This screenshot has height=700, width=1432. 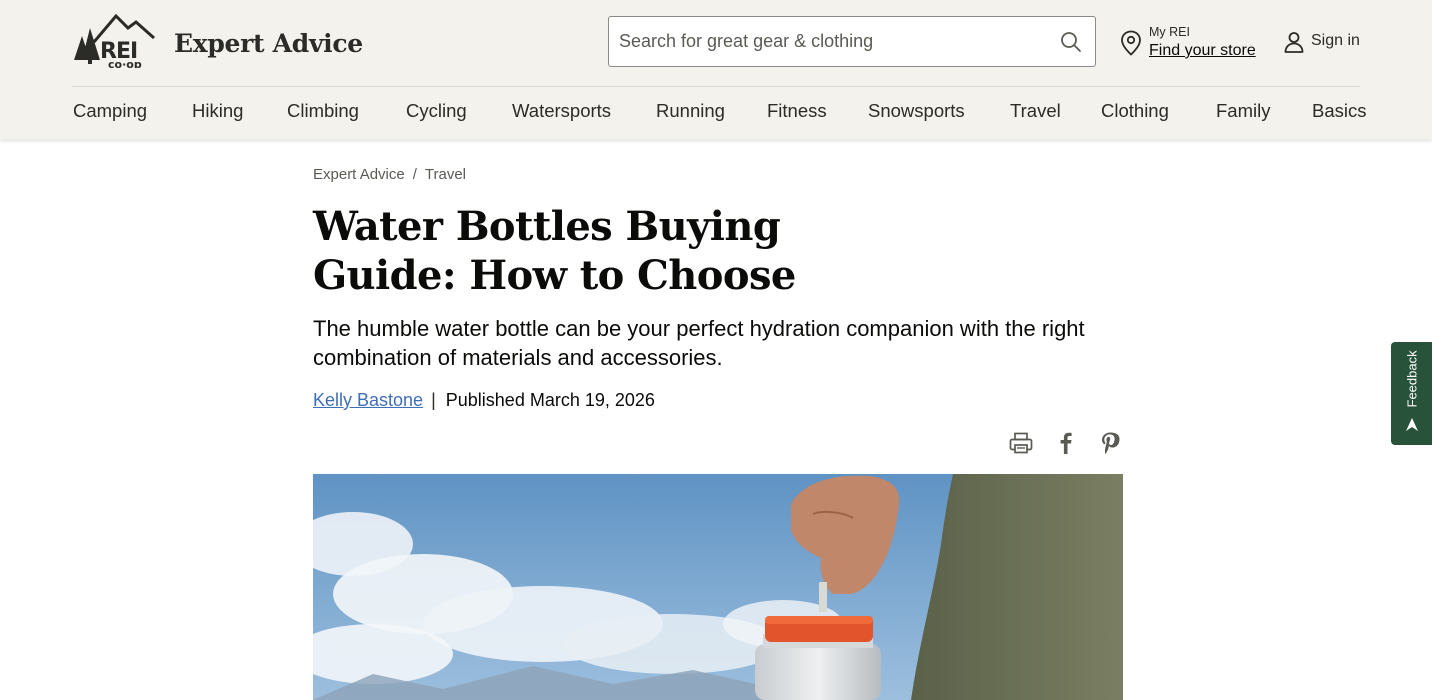 I want to click on location-pin-icon, so click(x=1131, y=43).